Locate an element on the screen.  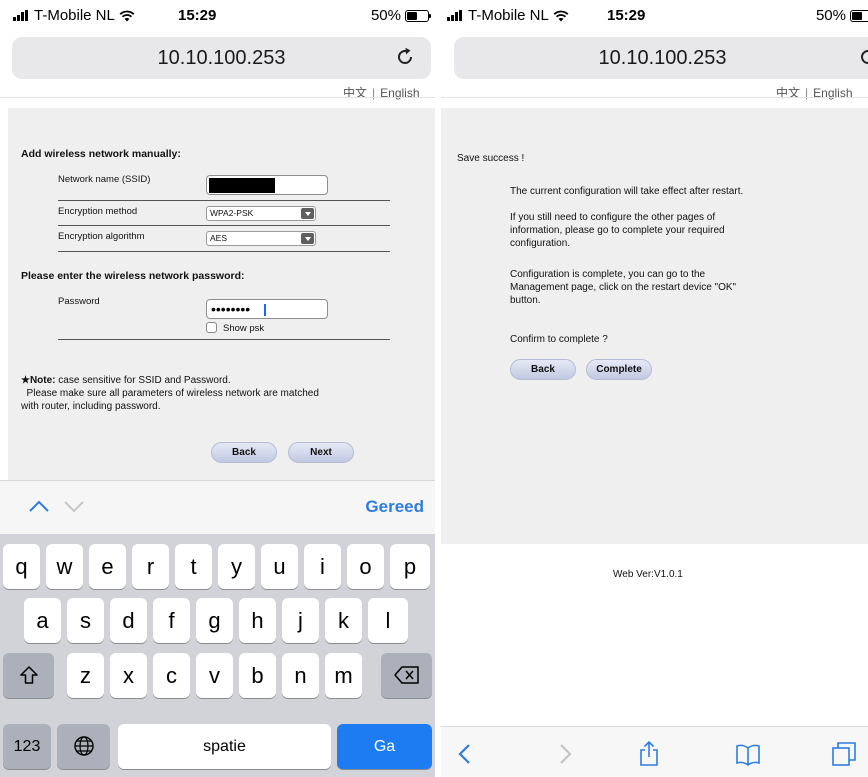
key-f: f is located at coordinates (171, 620).